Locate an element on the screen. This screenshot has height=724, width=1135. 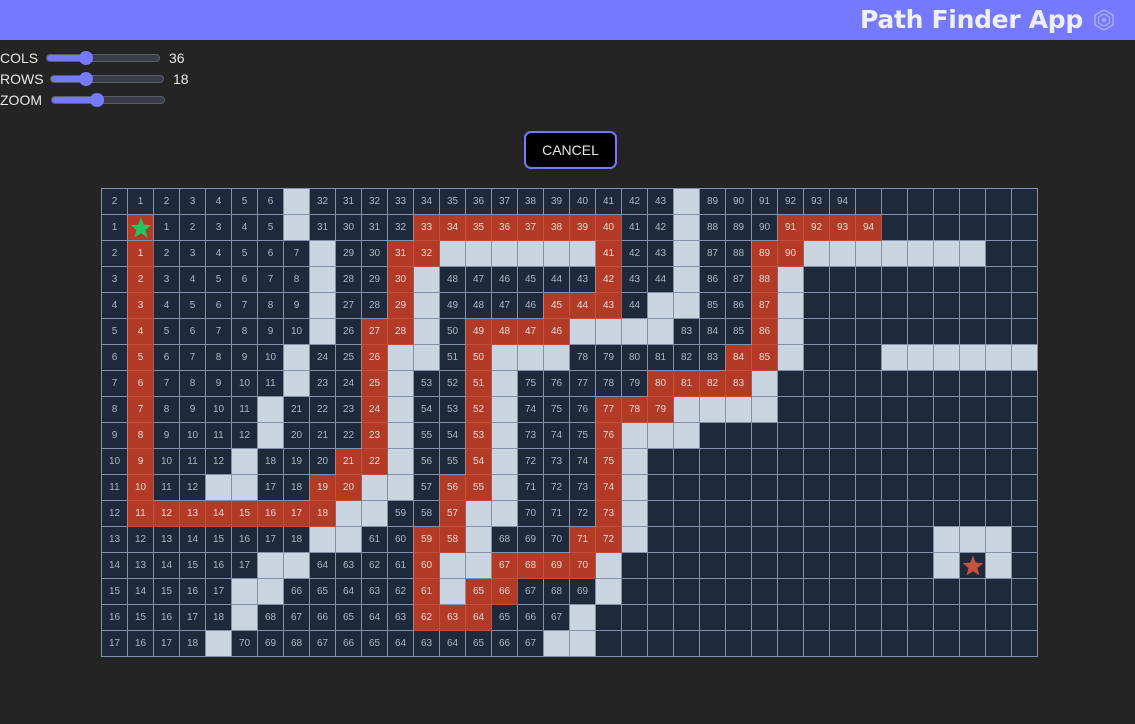
target-star-icon is located at coordinates (973, 566).